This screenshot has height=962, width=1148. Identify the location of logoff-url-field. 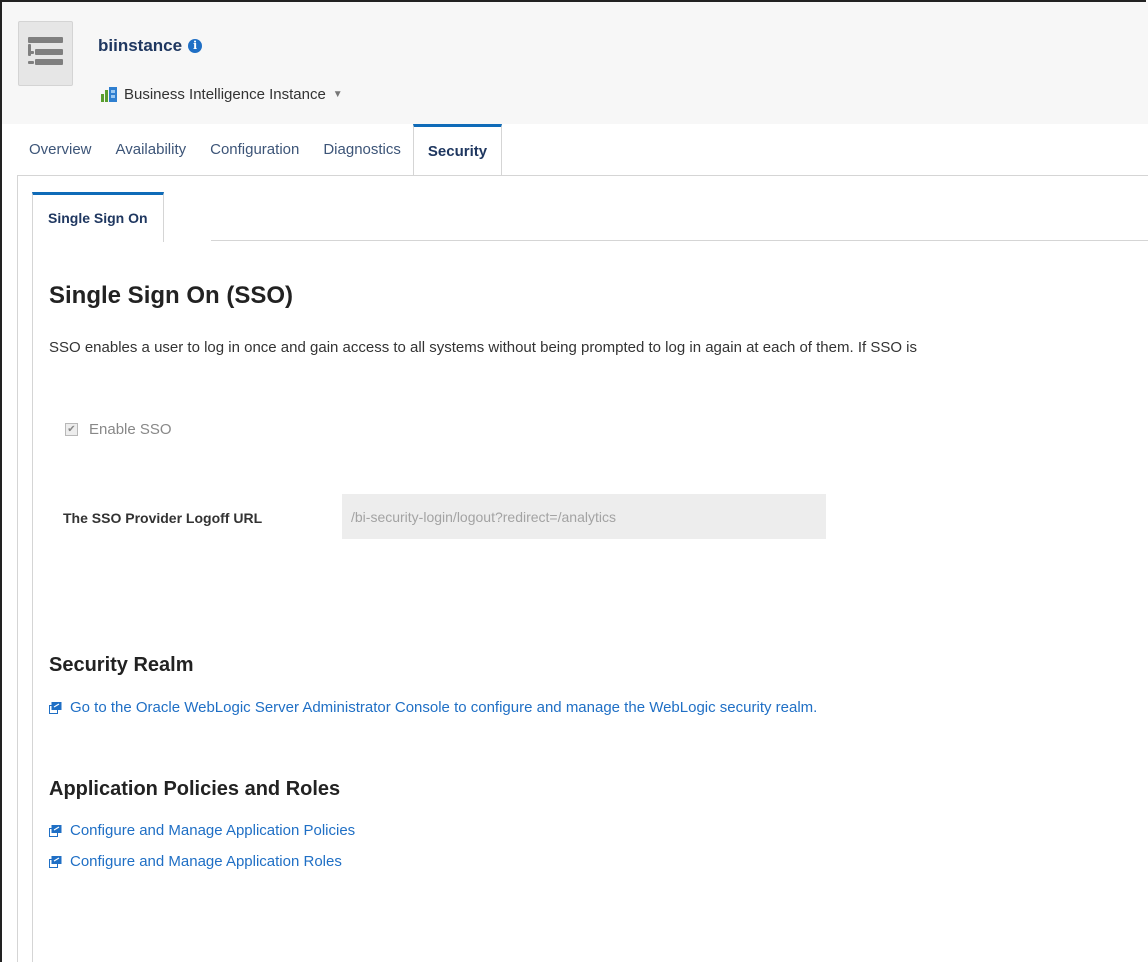
(584, 516).